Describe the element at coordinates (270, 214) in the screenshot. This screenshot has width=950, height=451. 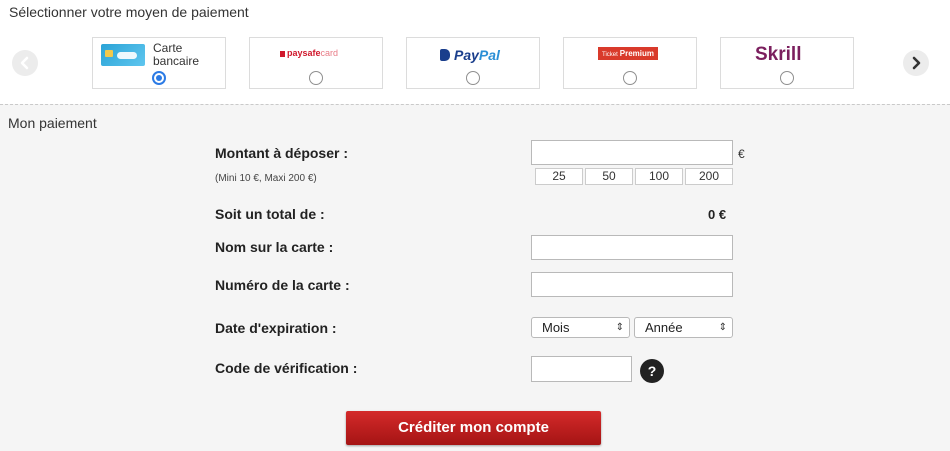
I see `total-label: Soit un total de :` at that location.